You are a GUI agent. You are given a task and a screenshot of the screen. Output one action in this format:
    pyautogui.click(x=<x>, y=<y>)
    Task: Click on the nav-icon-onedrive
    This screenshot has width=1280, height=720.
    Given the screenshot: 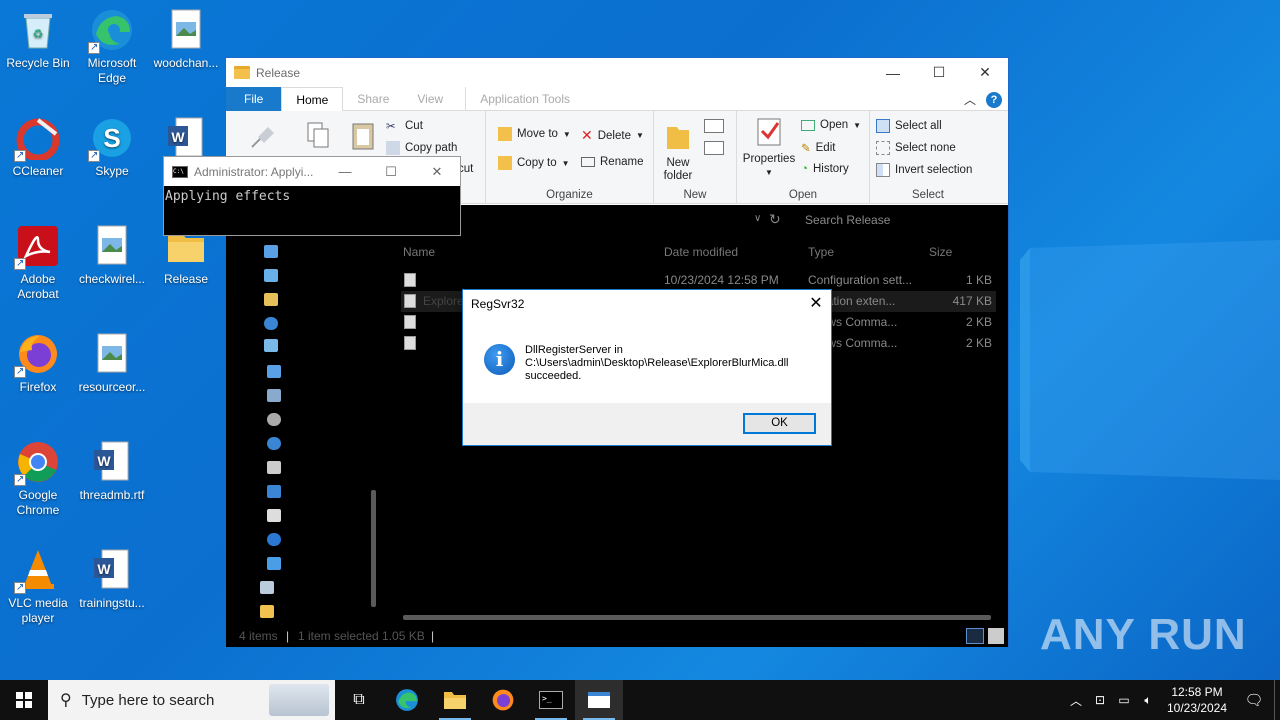 What is the action you would take?
    pyautogui.click(x=274, y=539)
    